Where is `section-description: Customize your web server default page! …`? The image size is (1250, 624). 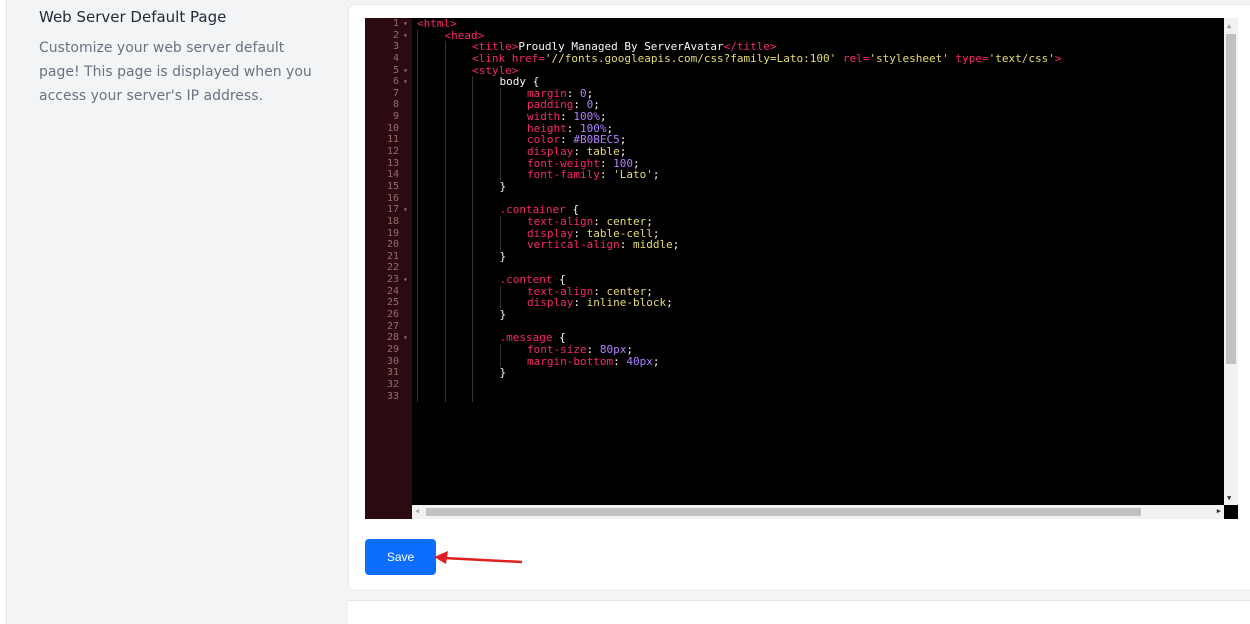
section-description: Customize your web server default page! … is located at coordinates (175, 72).